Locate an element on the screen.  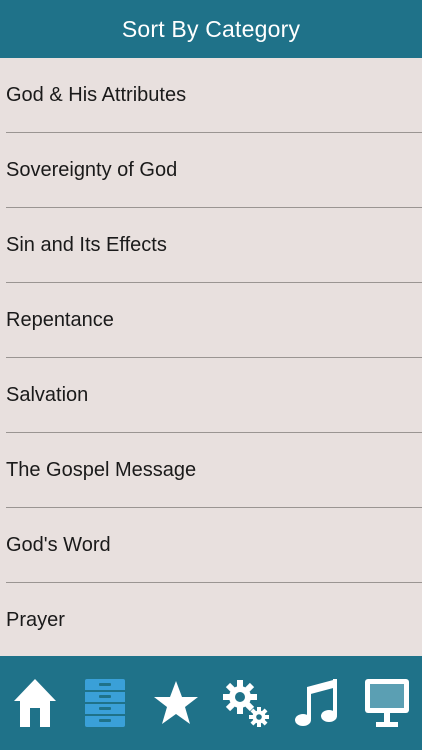
tab-music is located at coordinates (316, 703).